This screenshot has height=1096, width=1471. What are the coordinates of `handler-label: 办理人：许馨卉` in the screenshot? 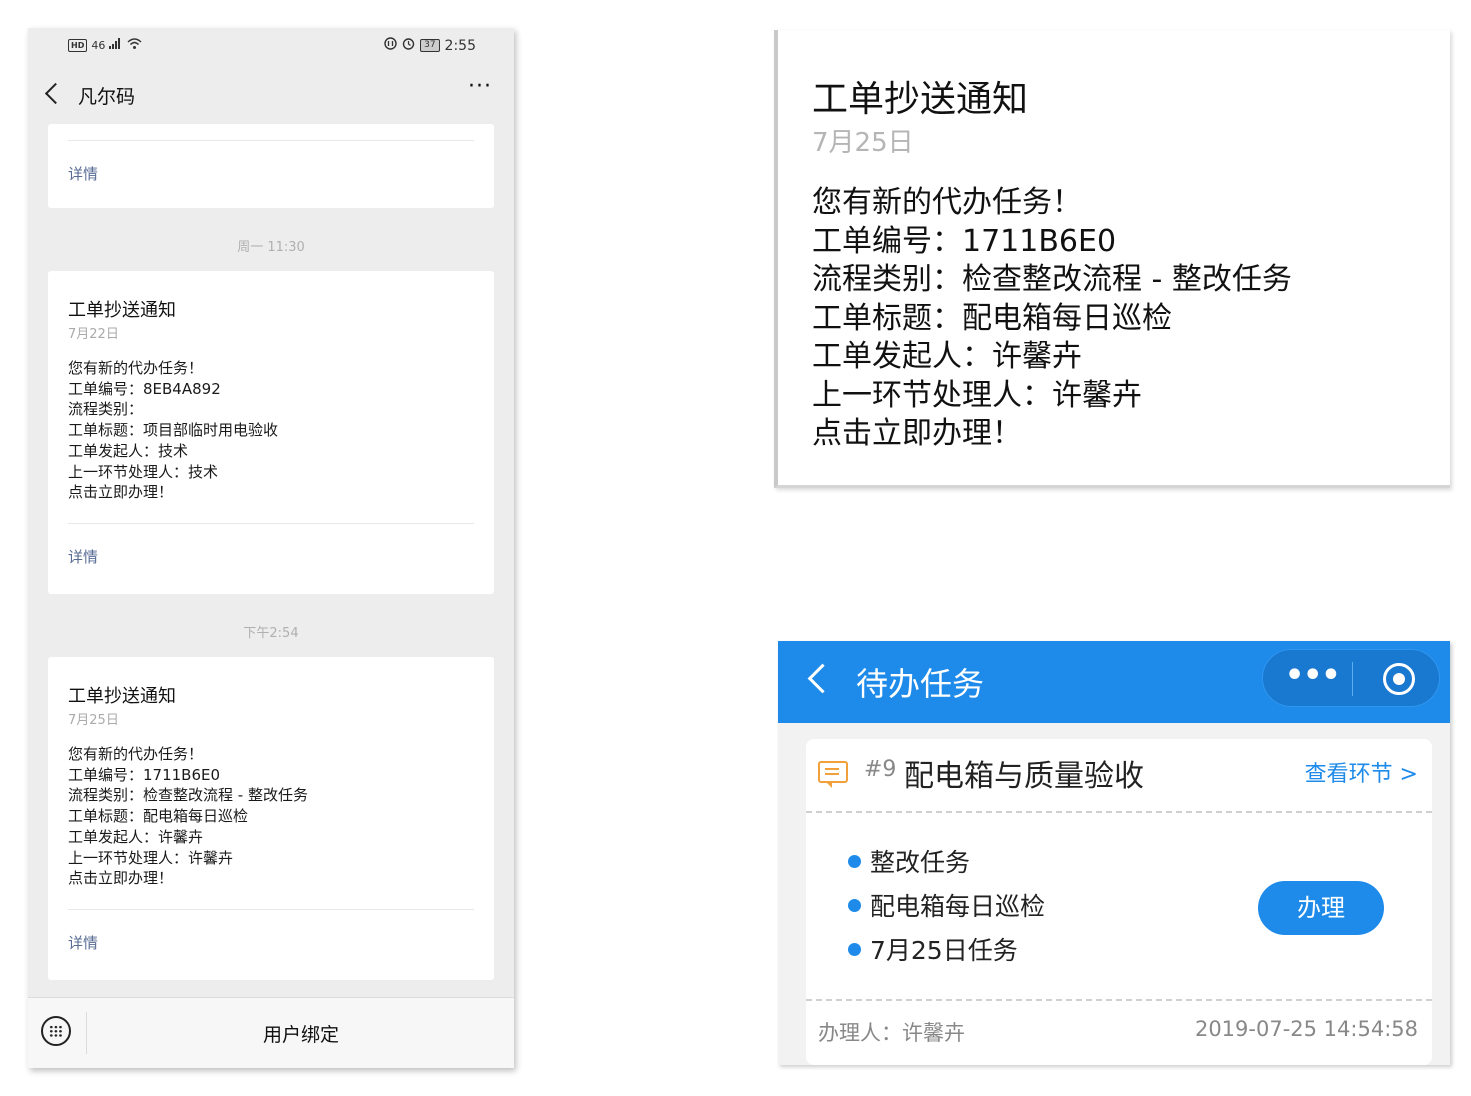 It's located at (891, 1033).